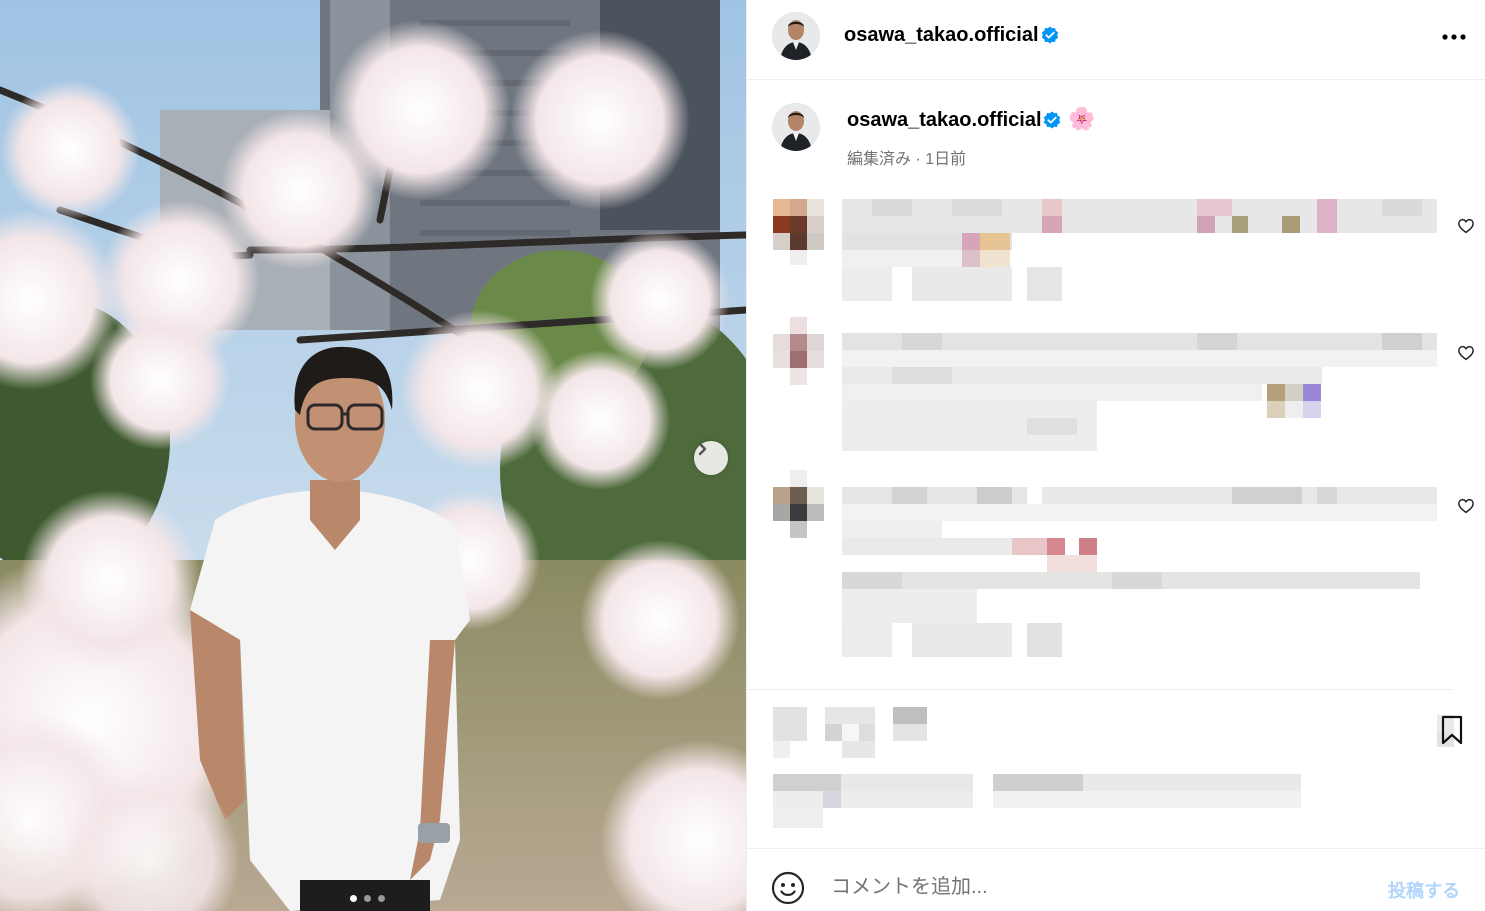 This screenshot has width=1485, height=911. Describe the element at coordinates (1100, 689) in the screenshot. I see `actions-divider` at that location.